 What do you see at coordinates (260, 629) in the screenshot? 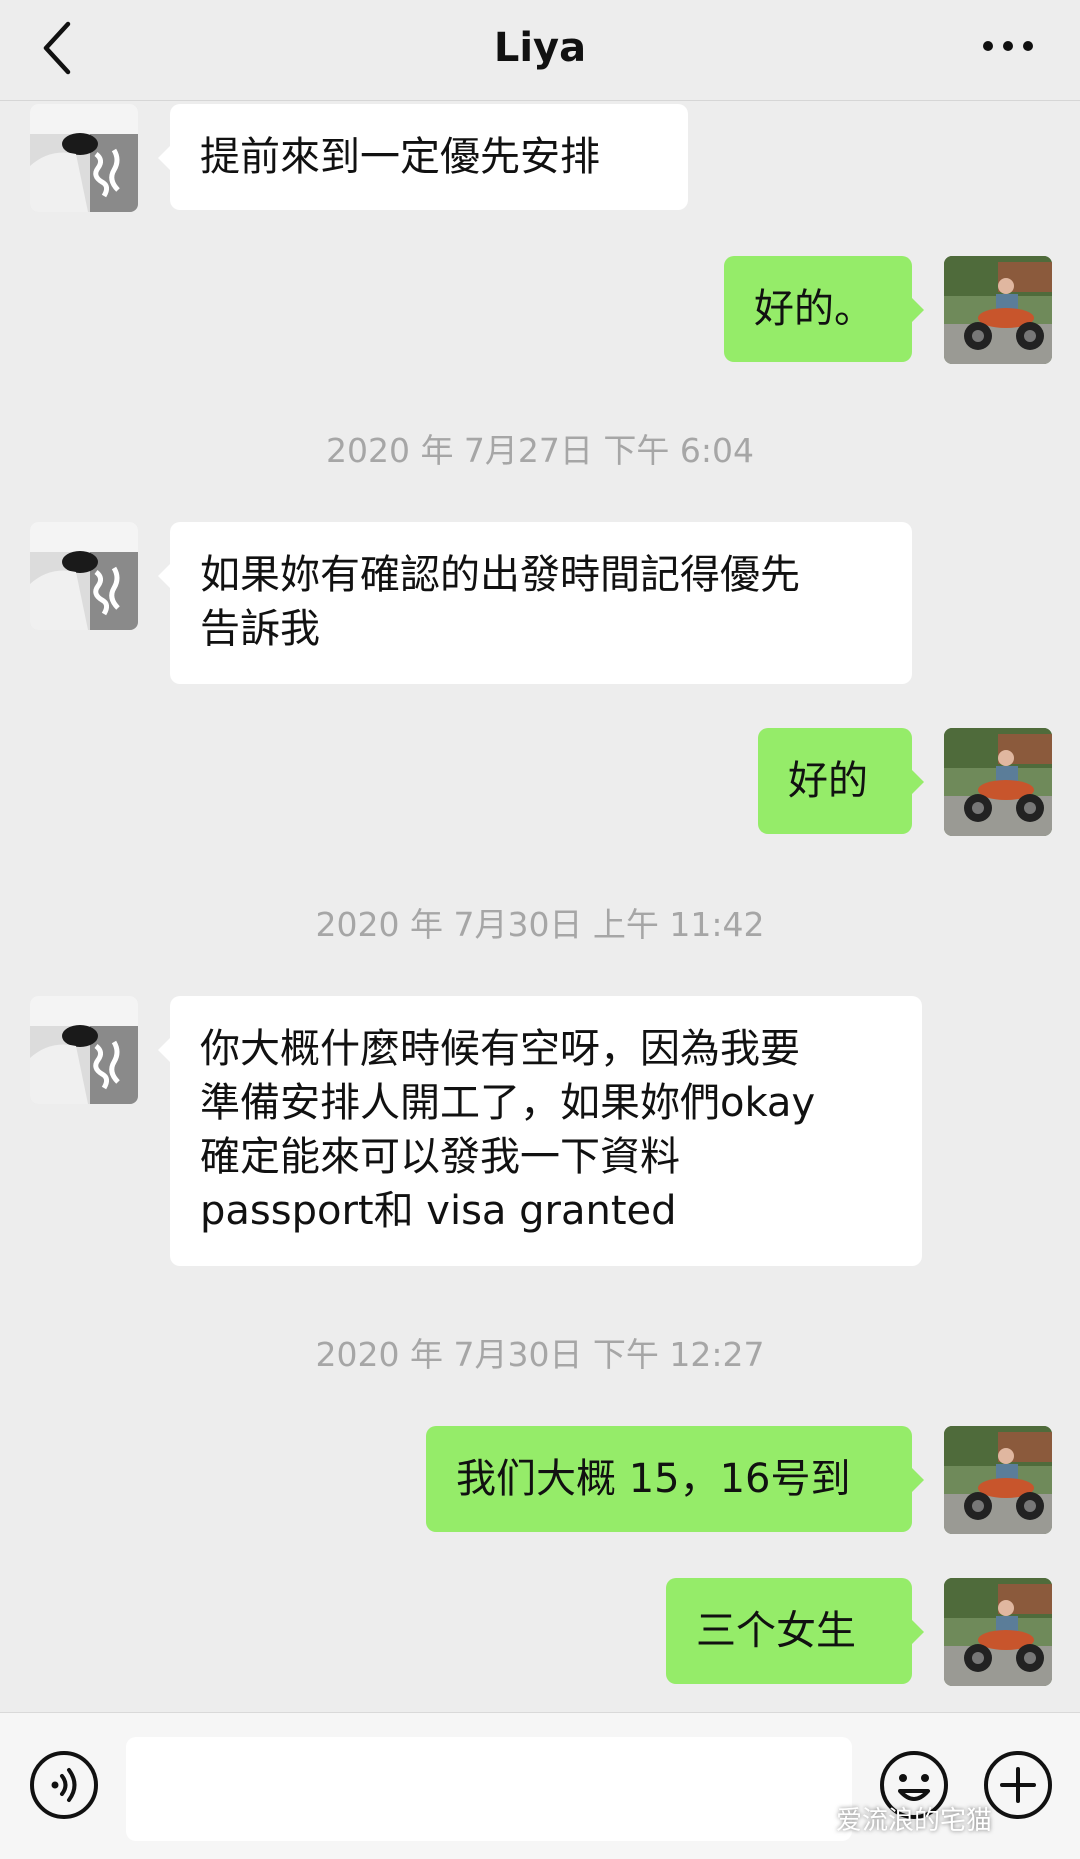
I see `message-text-line: 告訴我` at bounding box center [260, 629].